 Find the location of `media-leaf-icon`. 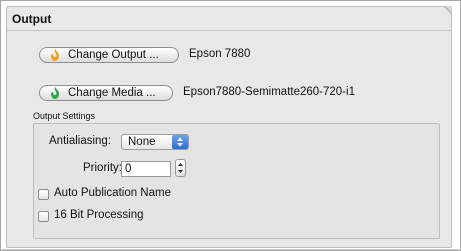

media-leaf-icon is located at coordinates (55, 93).